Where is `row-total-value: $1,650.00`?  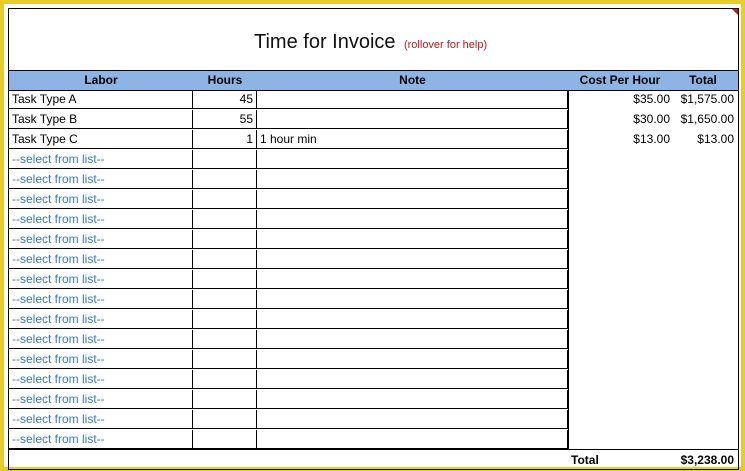 row-total-value: $1,650.00 is located at coordinates (707, 119).